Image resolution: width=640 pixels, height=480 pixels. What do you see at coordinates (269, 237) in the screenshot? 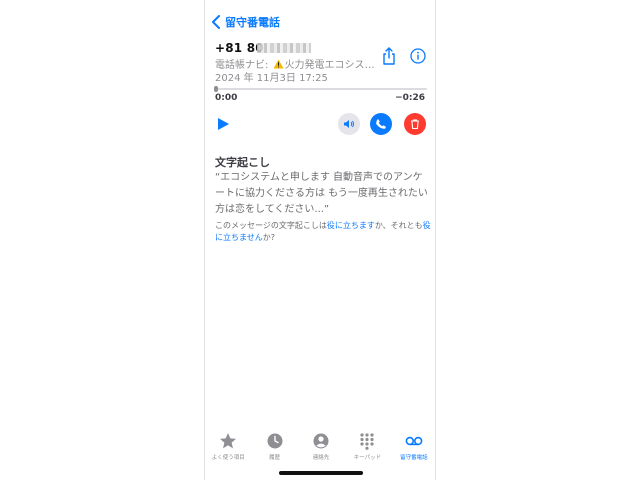
I see `feedback-suffix: か?` at bounding box center [269, 237].